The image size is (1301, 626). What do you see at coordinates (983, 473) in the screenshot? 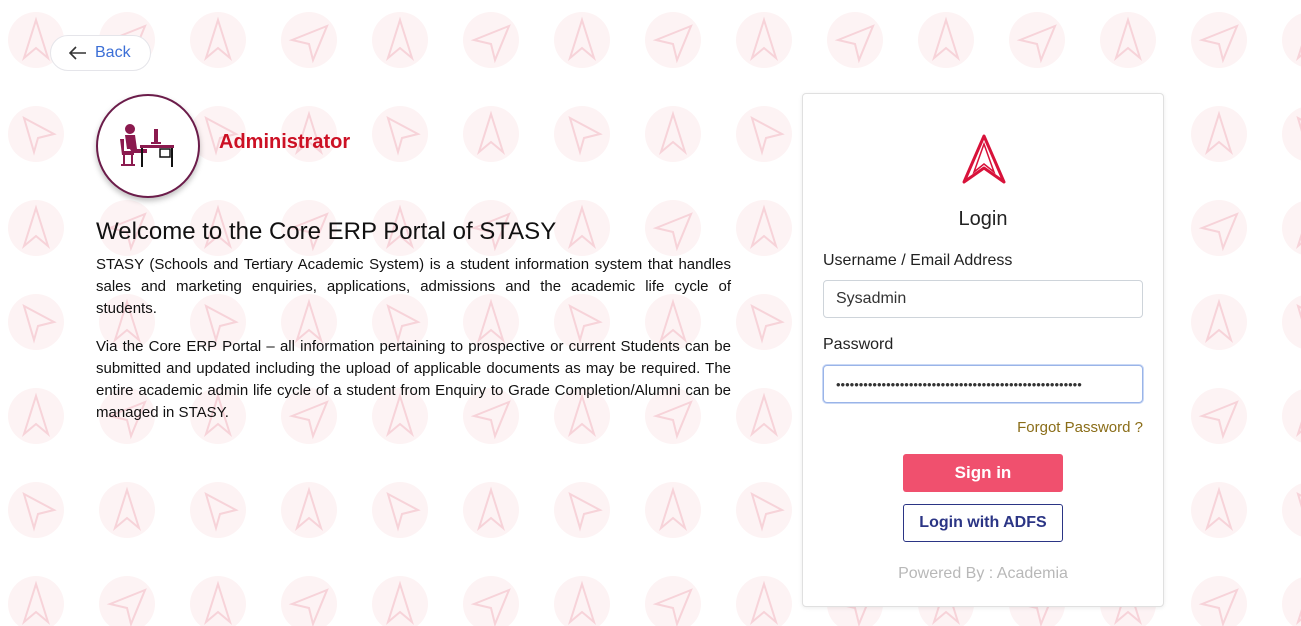
I see `sign-in-button: Sign in` at bounding box center [983, 473].